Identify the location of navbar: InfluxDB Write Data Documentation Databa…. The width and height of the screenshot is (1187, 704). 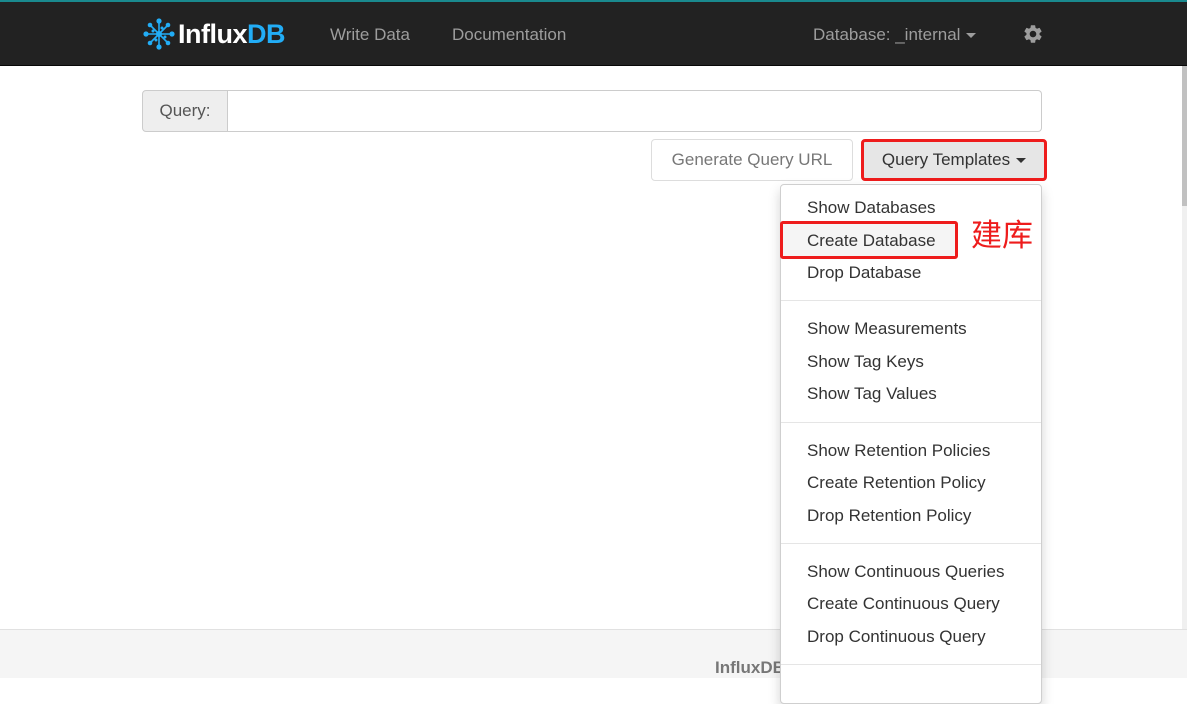
(593, 33).